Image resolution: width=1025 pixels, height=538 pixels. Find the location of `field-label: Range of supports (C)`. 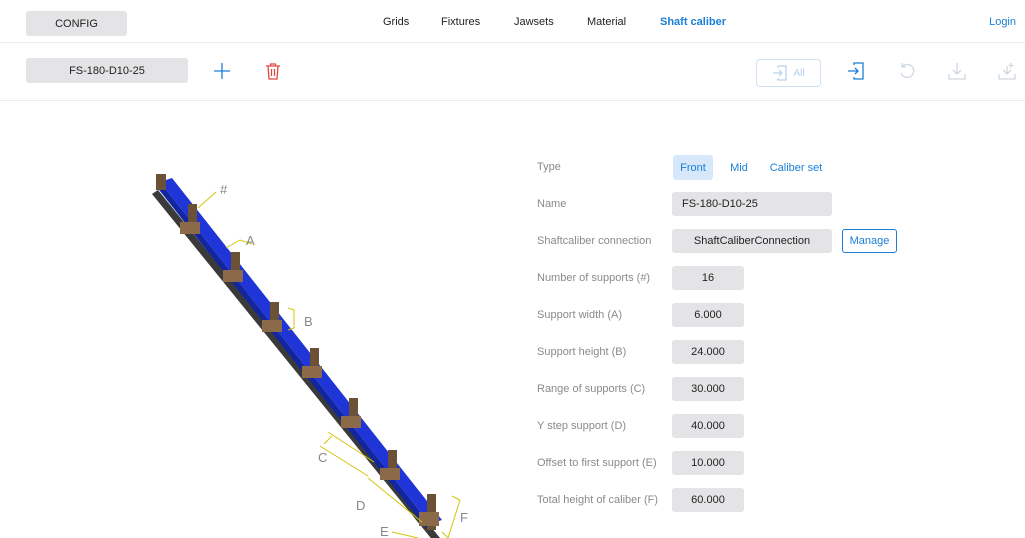

field-label: Range of supports (C) is located at coordinates (591, 389).